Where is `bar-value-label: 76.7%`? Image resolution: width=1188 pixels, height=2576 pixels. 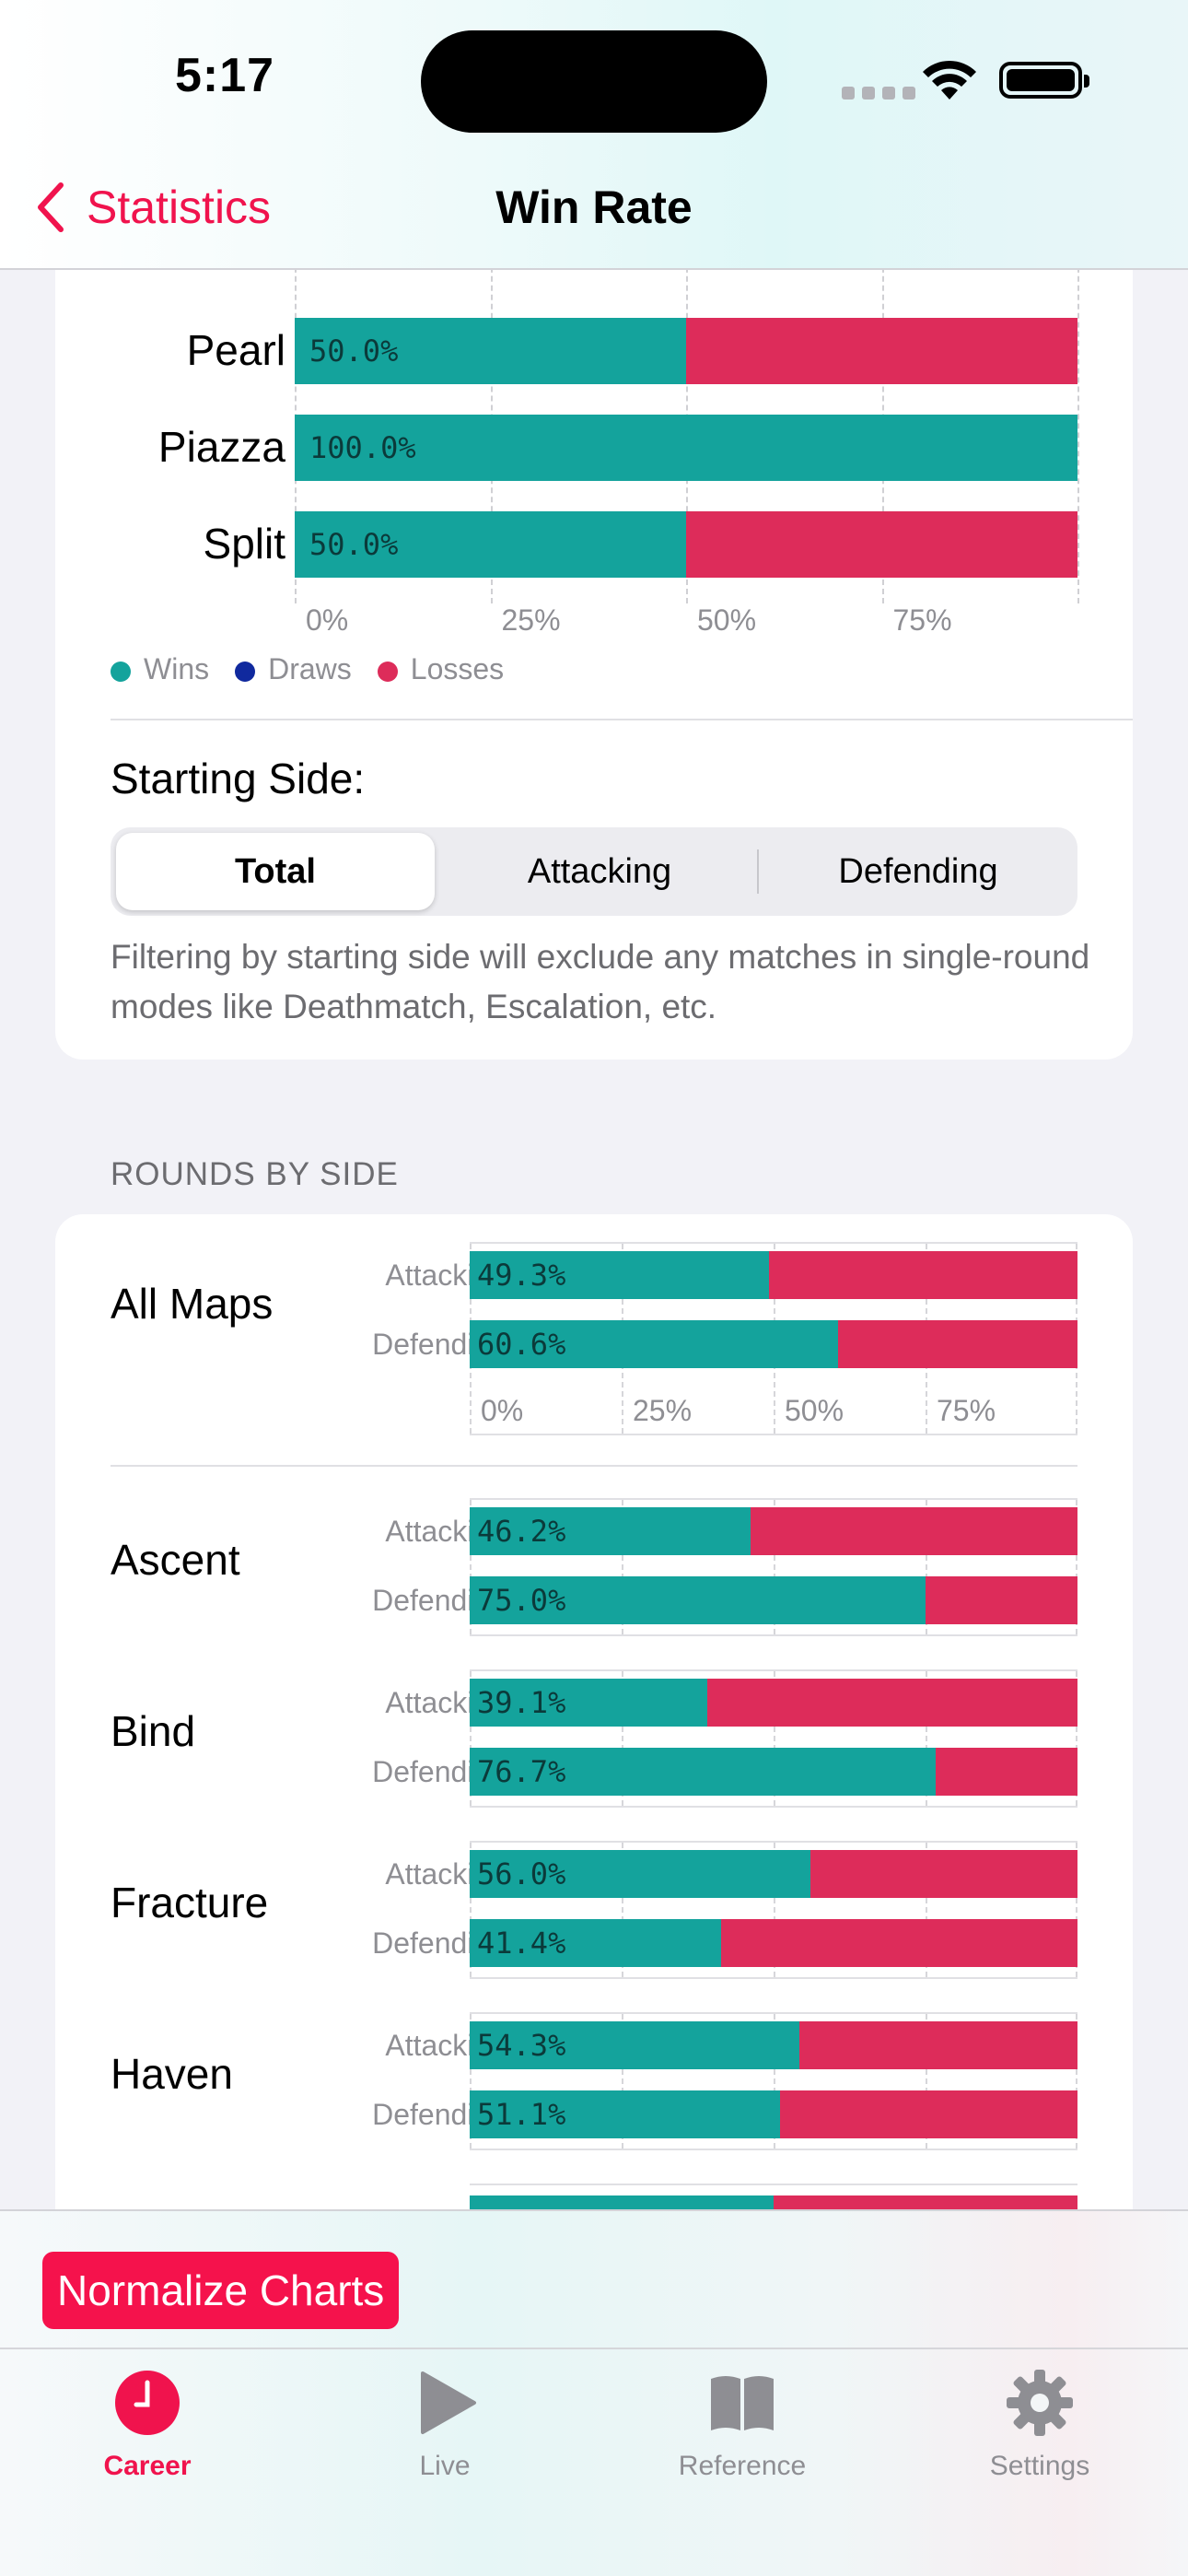
bar-value-label: 76.7% is located at coordinates (521, 1771).